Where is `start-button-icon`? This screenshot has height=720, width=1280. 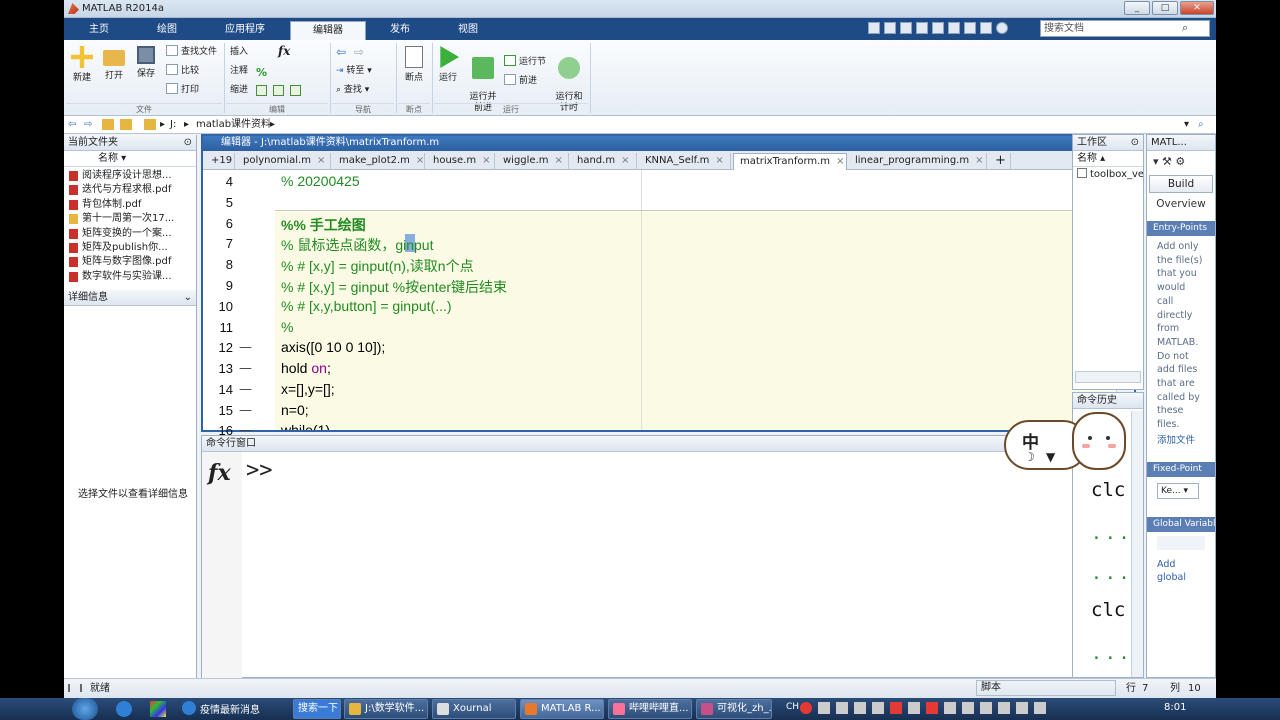
start-button-icon is located at coordinates (85, 709).